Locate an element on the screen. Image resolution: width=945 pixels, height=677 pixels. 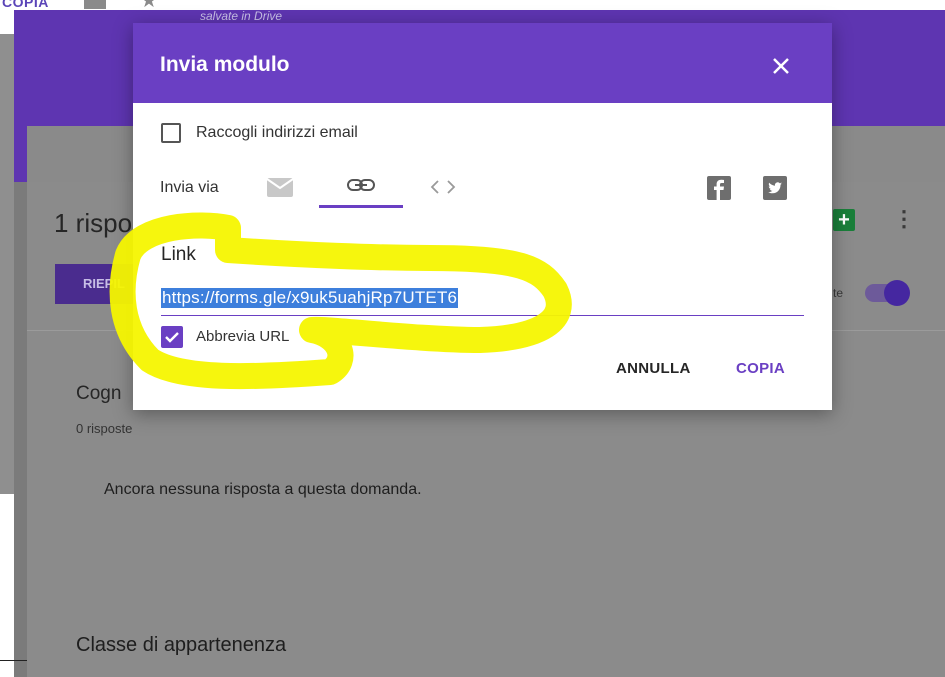
sheets-icon: + is located at coordinates (844, 220).